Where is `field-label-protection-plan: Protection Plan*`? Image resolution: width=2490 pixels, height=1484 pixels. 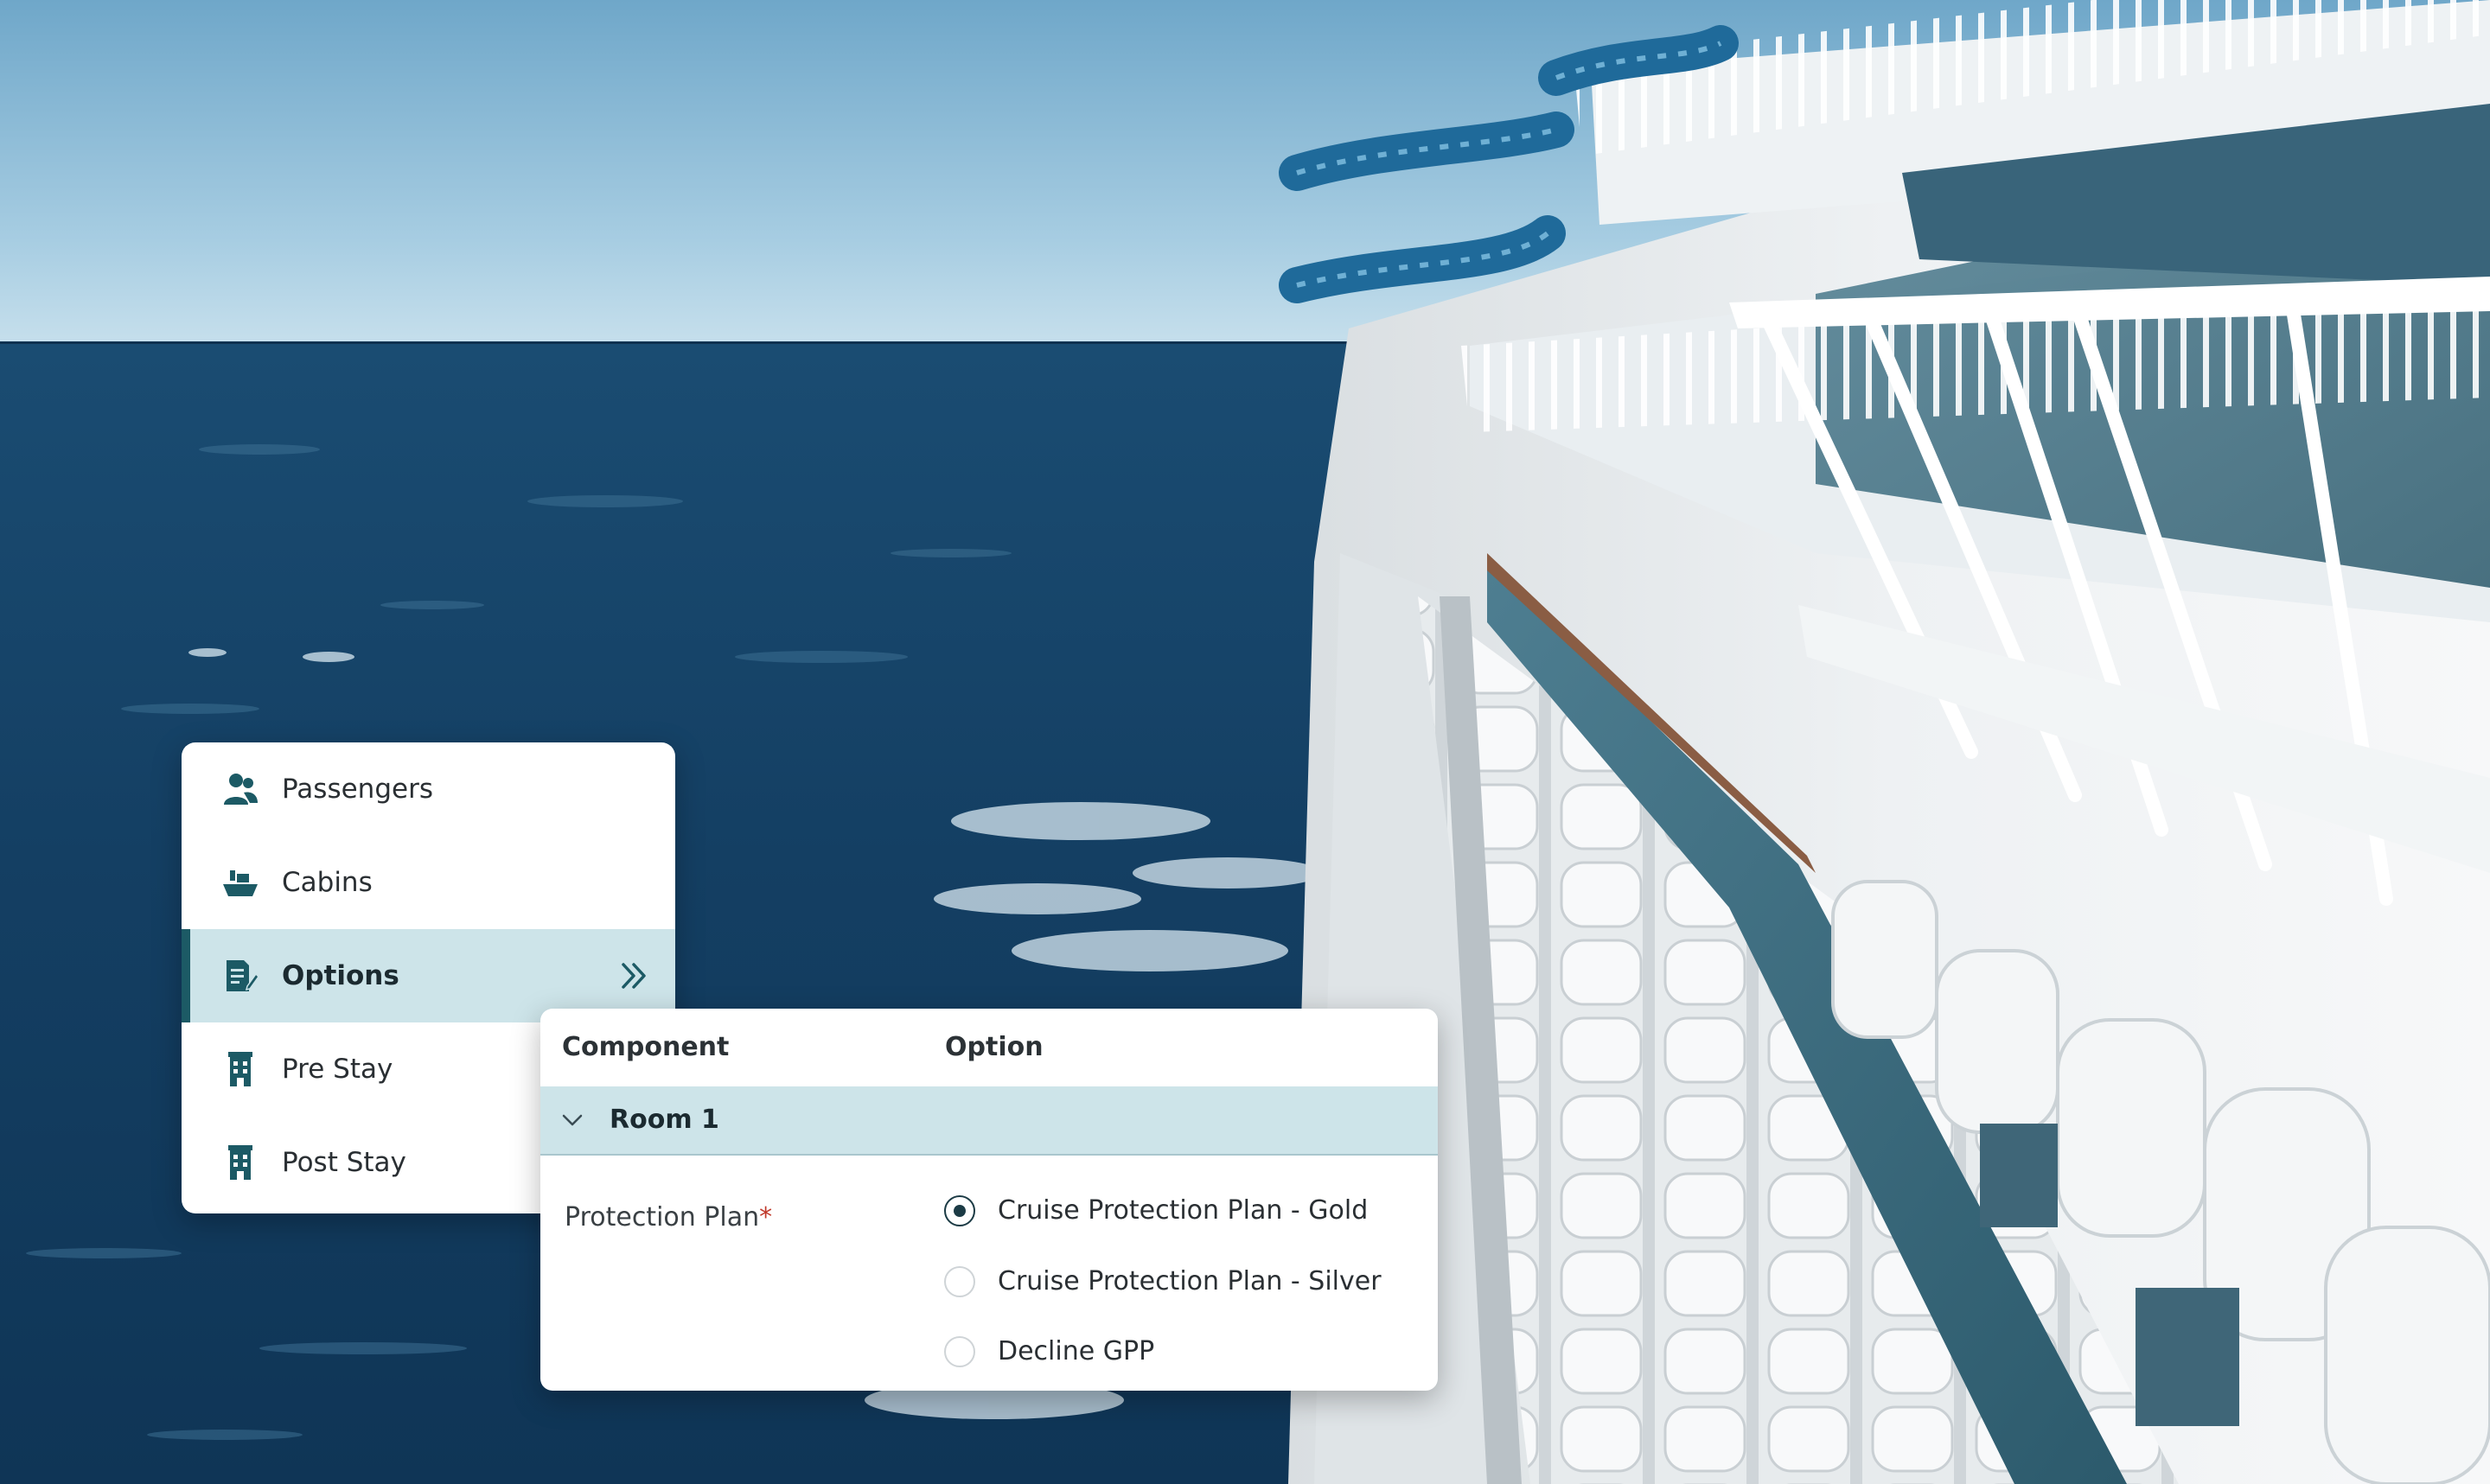
field-label-protection-plan: Protection Plan* is located at coordinates (668, 1218).